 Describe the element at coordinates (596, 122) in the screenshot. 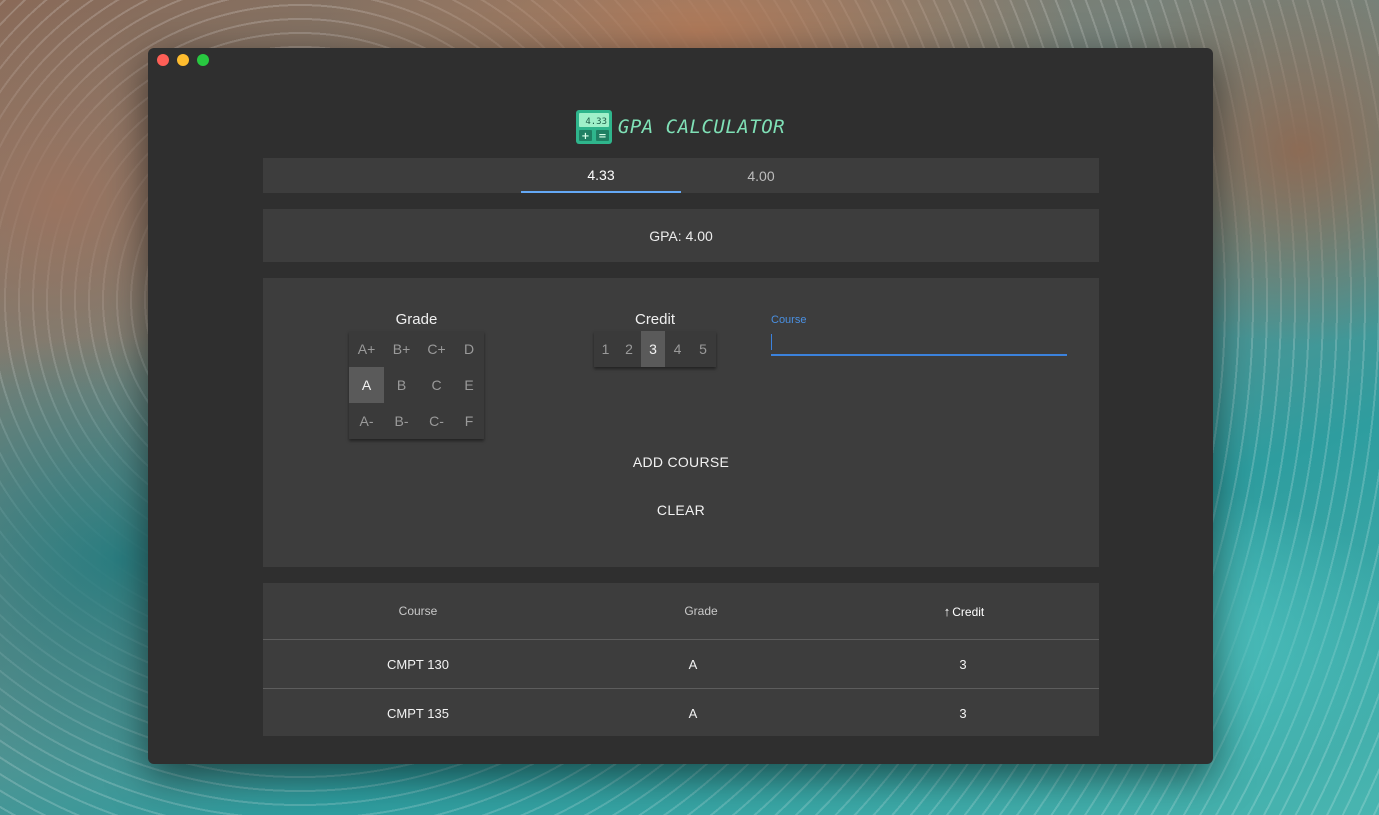

I see `svg-text: 4.33` at that location.